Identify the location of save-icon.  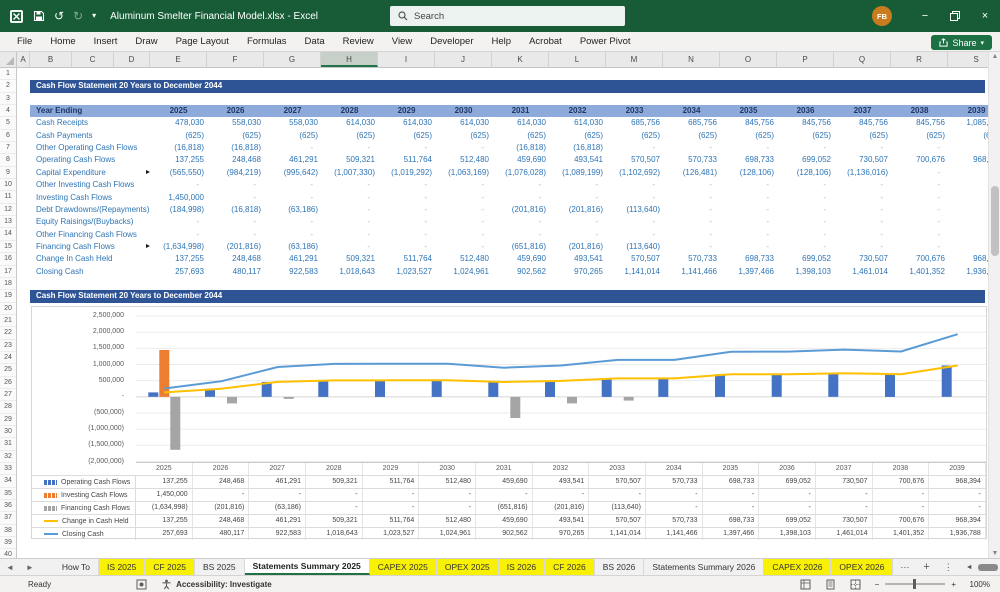
(39, 16).